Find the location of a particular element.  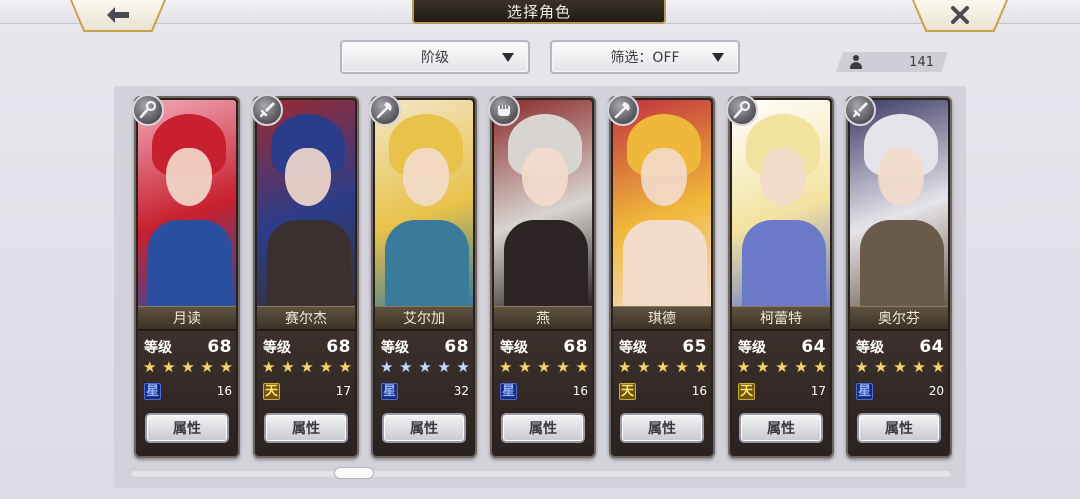

character-name: 琪德 is located at coordinates (662, 318).